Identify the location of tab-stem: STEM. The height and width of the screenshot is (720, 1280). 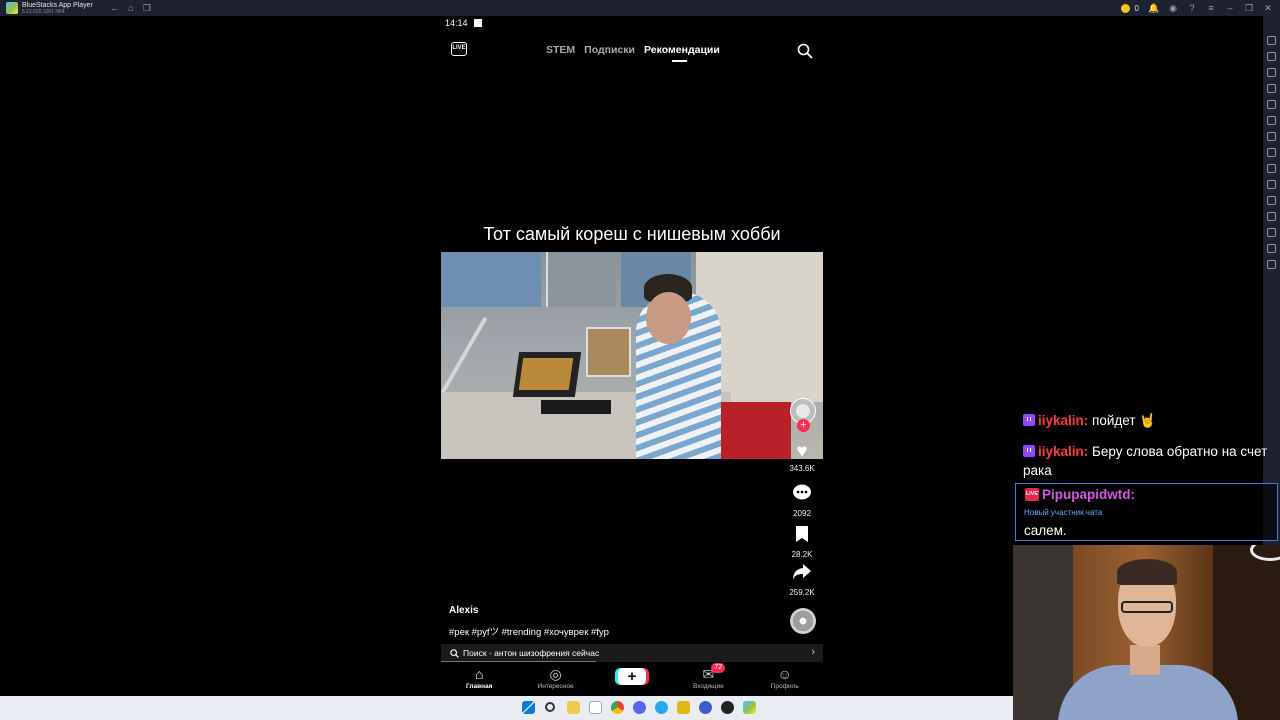
(560, 50).